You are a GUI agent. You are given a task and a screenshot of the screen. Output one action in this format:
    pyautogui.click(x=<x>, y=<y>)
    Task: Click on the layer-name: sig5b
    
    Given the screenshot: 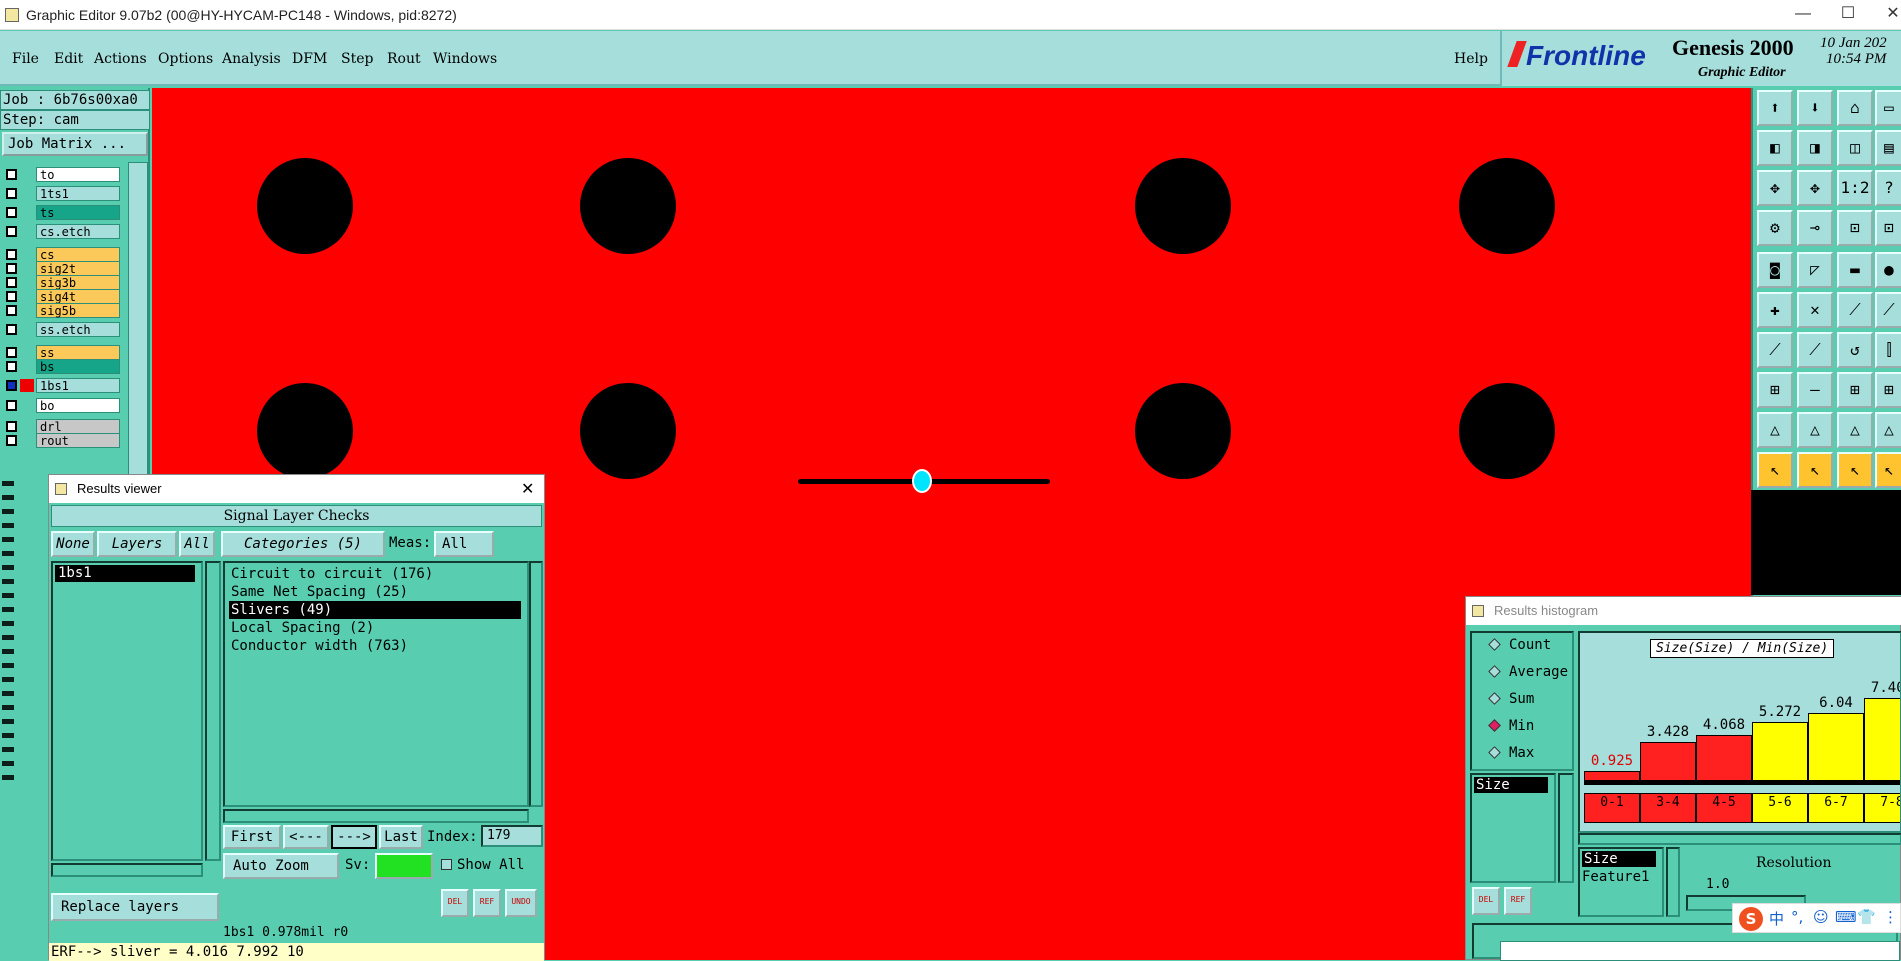 What is the action you would take?
    pyautogui.click(x=78, y=310)
    